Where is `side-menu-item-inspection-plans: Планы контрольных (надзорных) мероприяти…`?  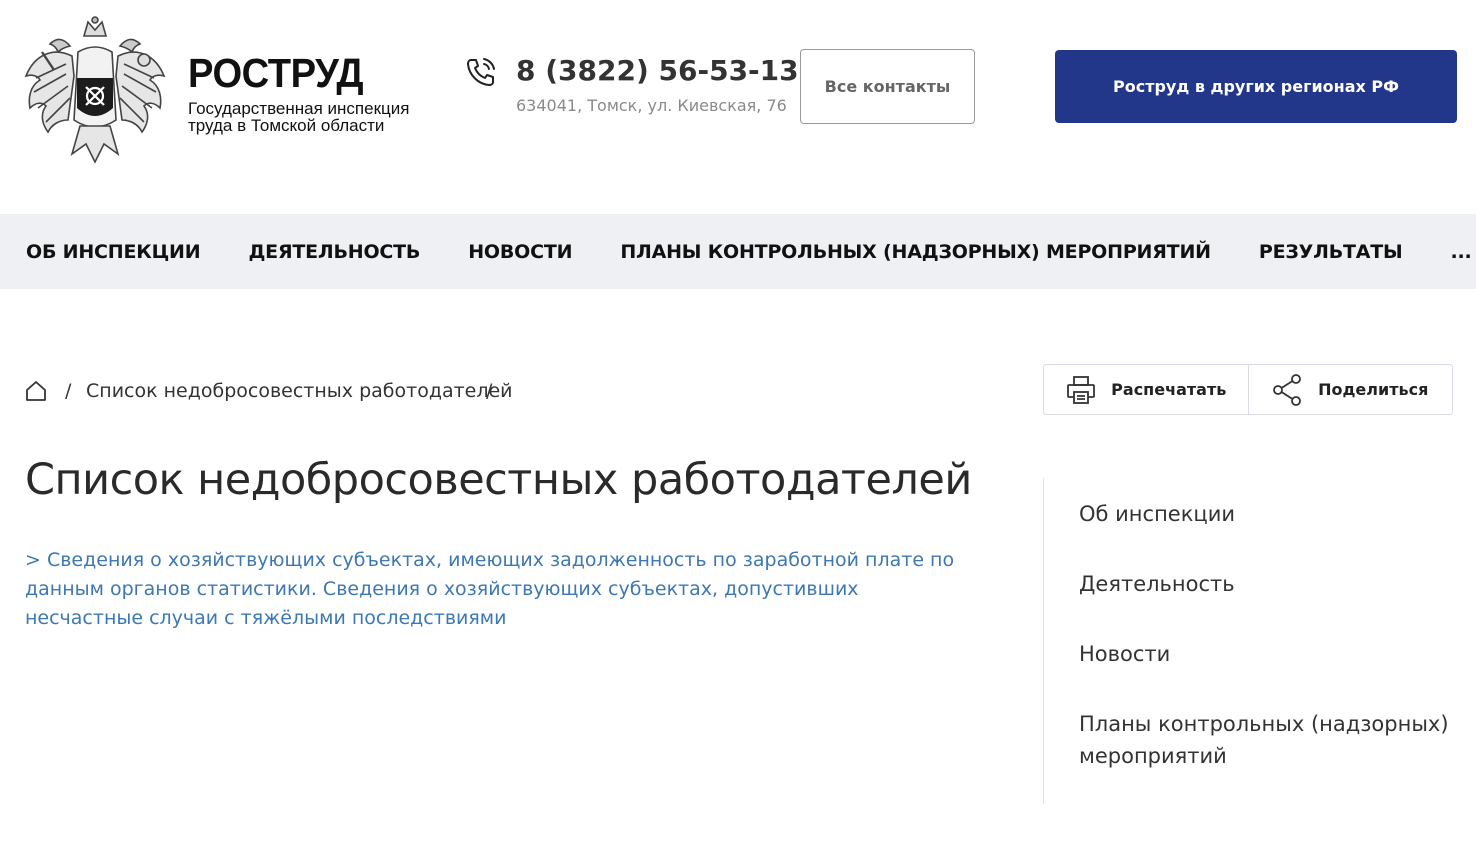
side-menu-item-inspection-plans: Планы контрольных (надзорных) мероприяти… is located at coordinates (1264, 740).